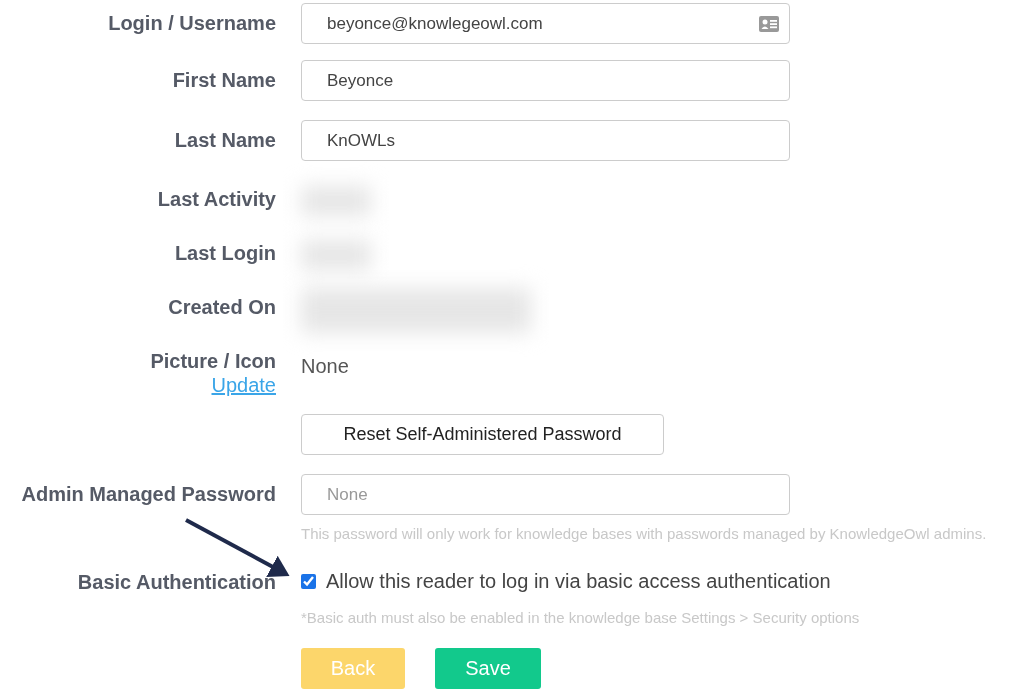 The height and width of the screenshot is (692, 1031). What do you see at coordinates (482, 434) in the screenshot?
I see `reset-password-button: Reset Self-Administered Password` at bounding box center [482, 434].